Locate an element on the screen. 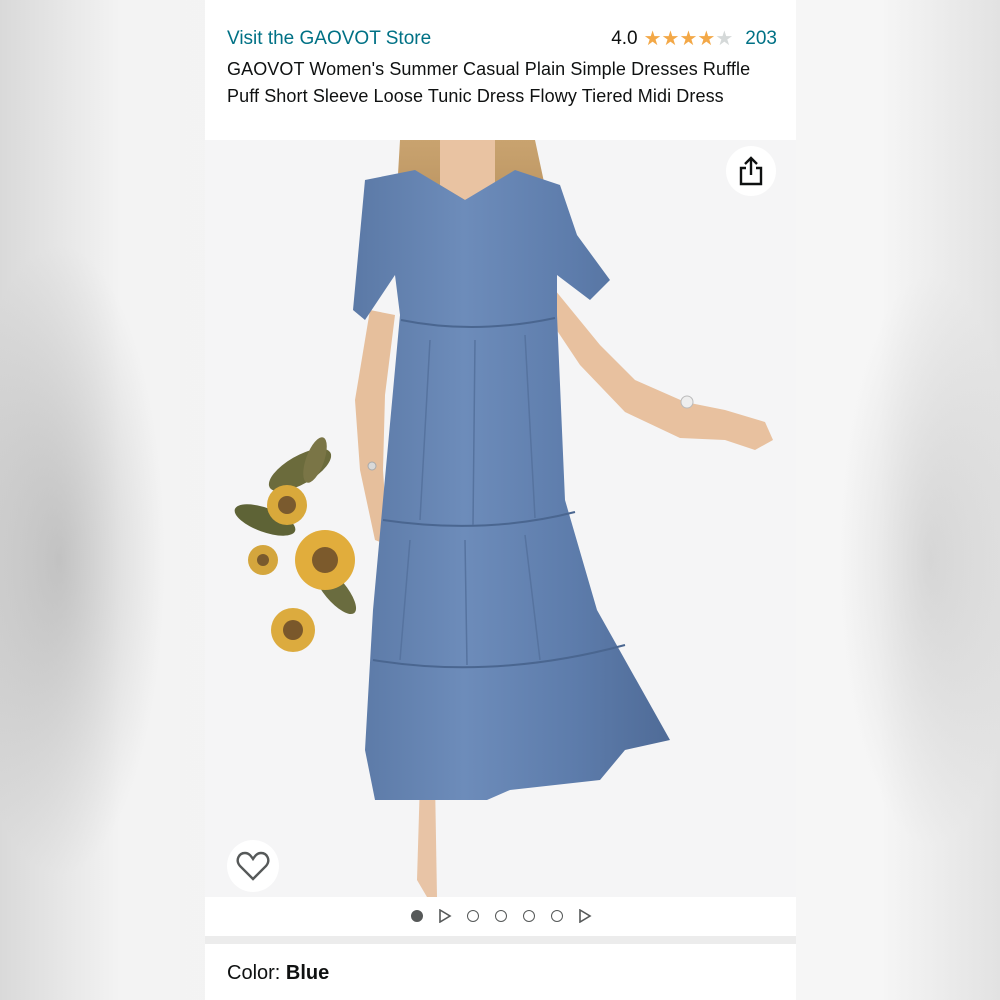 This screenshot has width=1000, height=1000. share-button is located at coordinates (751, 171).